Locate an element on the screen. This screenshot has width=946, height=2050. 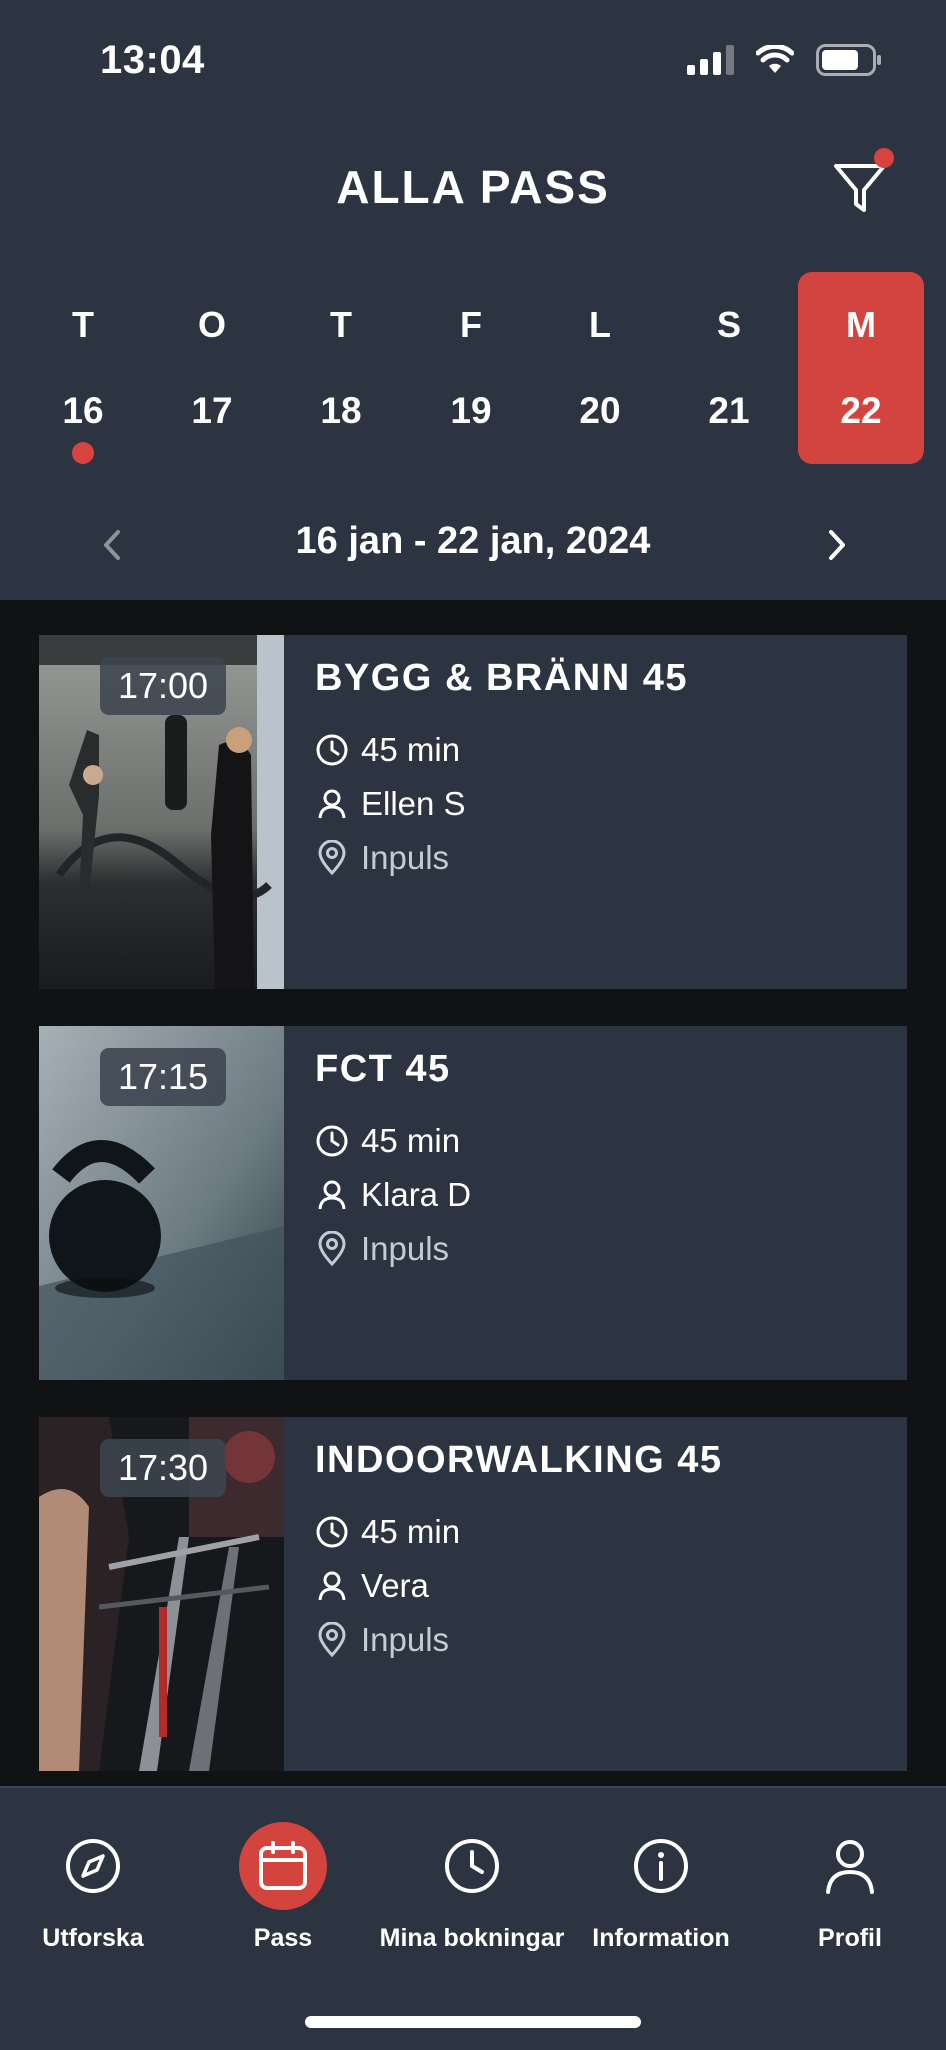
class-time-badge: 17:15 is located at coordinates (163, 1077).